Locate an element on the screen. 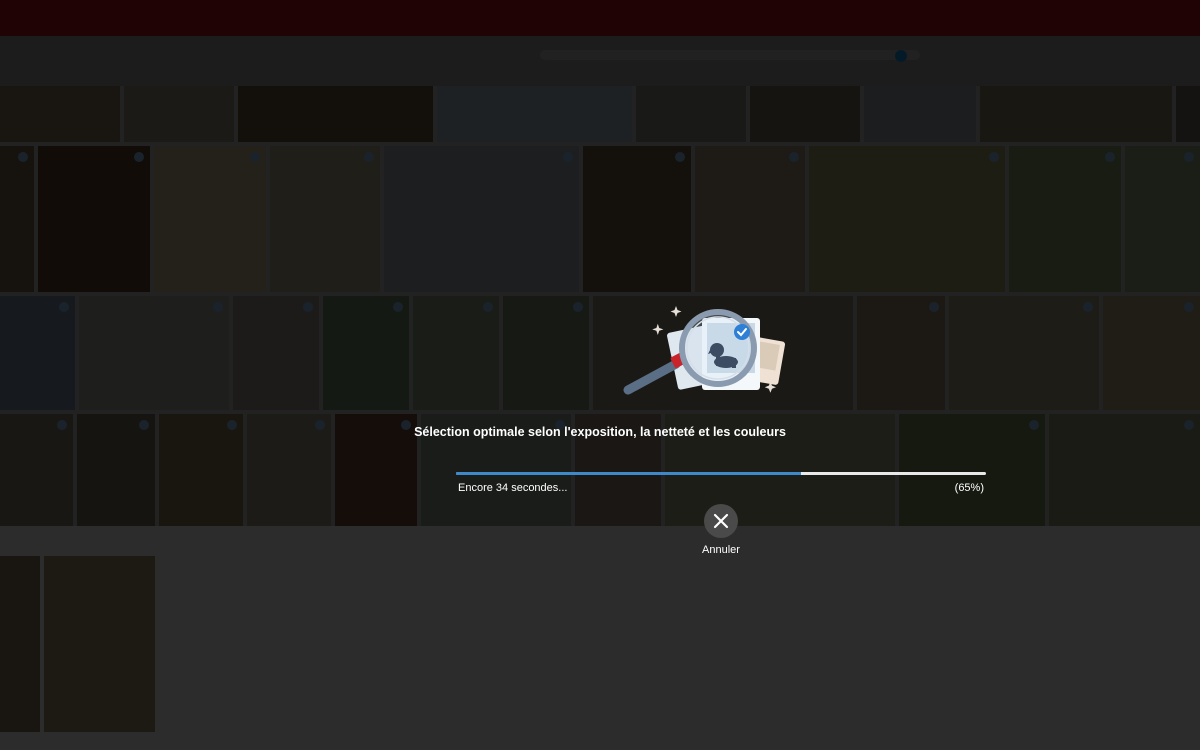 The width and height of the screenshot is (1200, 750). auto-selection-illustration is located at coordinates (704, 350).